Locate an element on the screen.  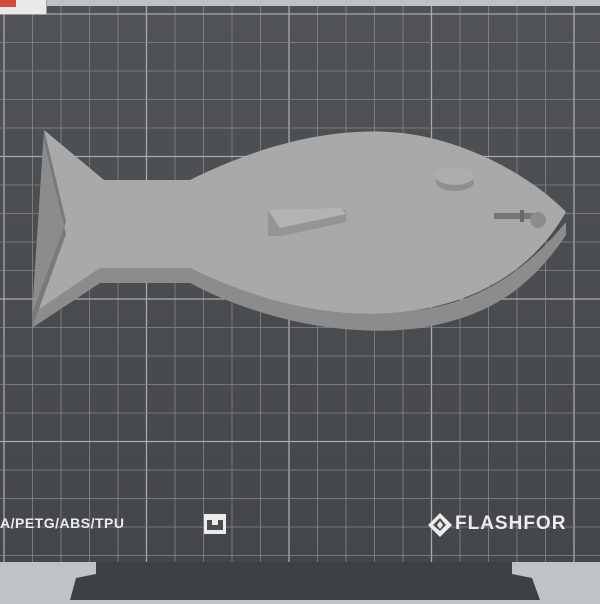
pen-tool-icon is located at coordinates (23, 7).